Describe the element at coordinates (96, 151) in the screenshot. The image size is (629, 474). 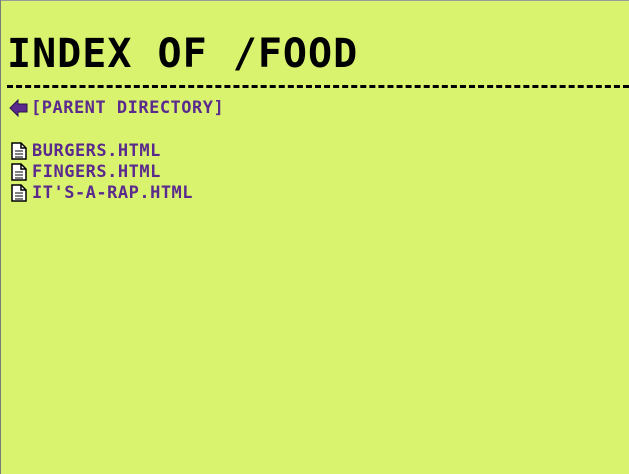
I see `file-link-burgers: BURGERS.HTML` at that location.